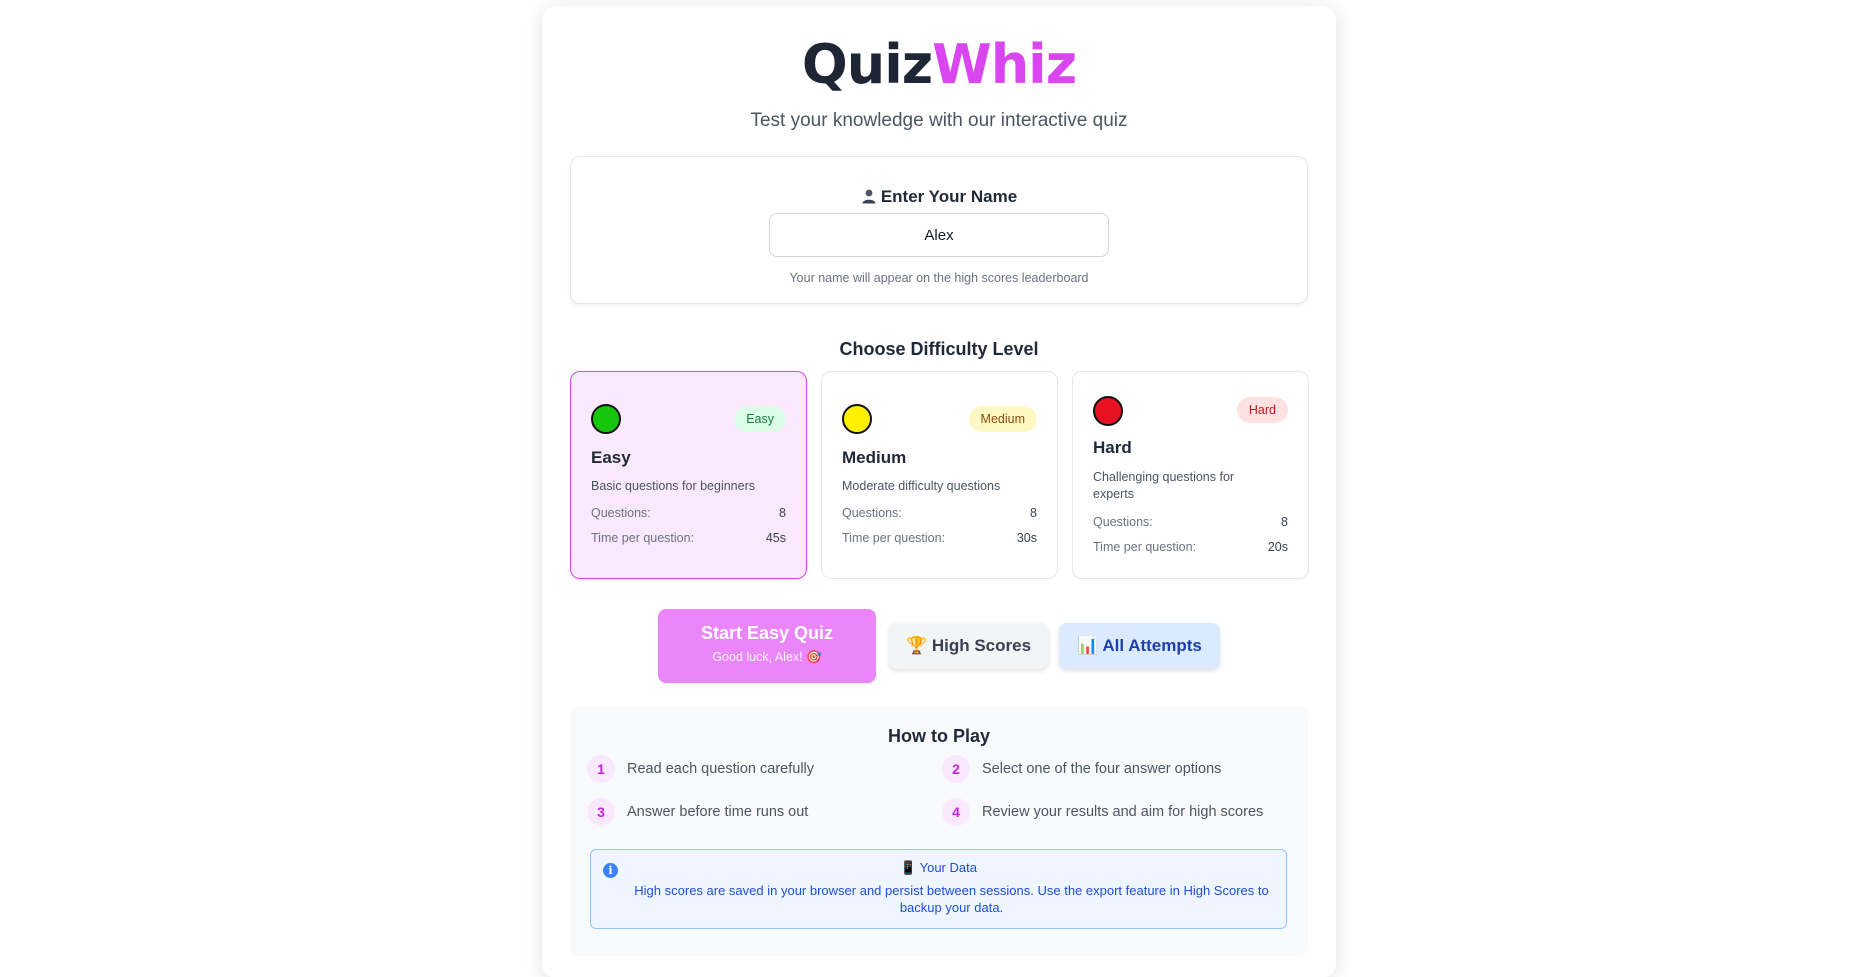 The image size is (1875, 977). What do you see at coordinates (611, 457) in the screenshot?
I see `difficulty-name: Easy` at bounding box center [611, 457].